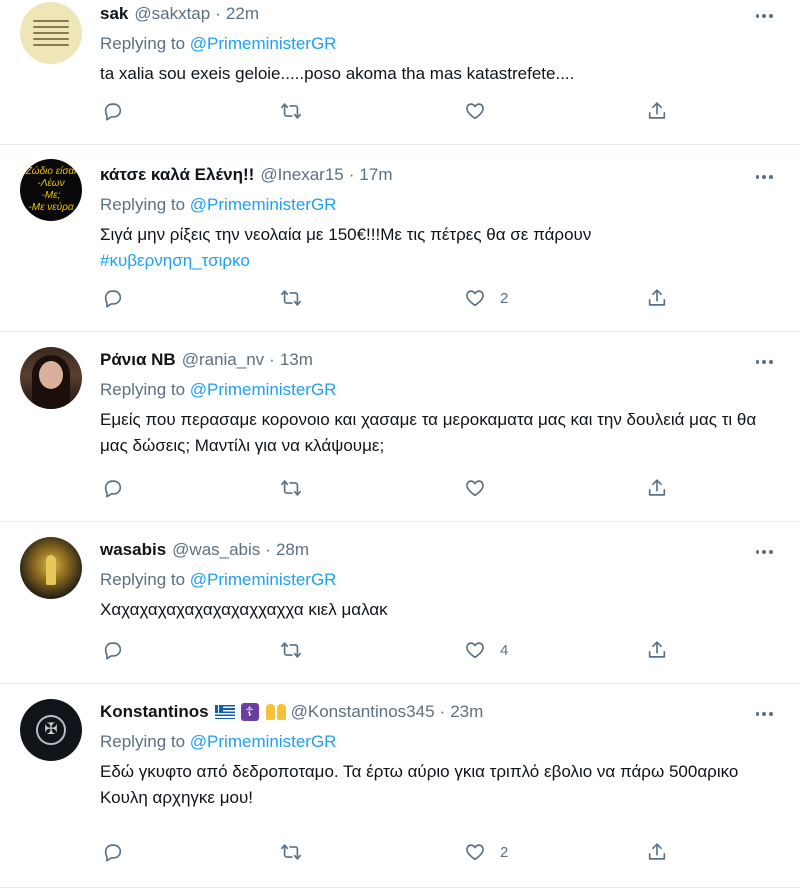 The width and height of the screenshot is (800, 888). I want to click on tweet-actions, so click(390, 112).